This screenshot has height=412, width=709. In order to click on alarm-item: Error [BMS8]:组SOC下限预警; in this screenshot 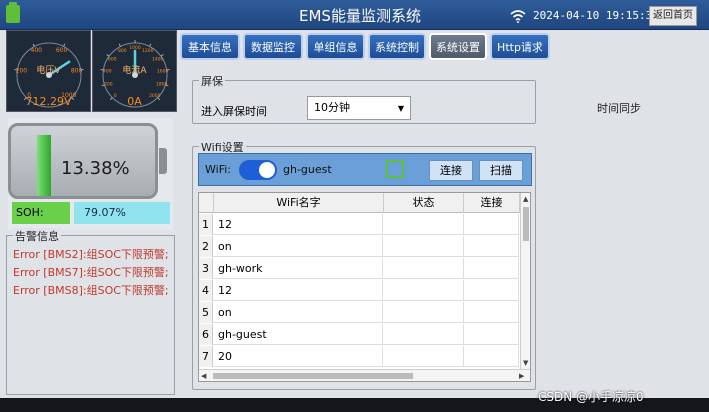, I will do `click(91, 290)`.